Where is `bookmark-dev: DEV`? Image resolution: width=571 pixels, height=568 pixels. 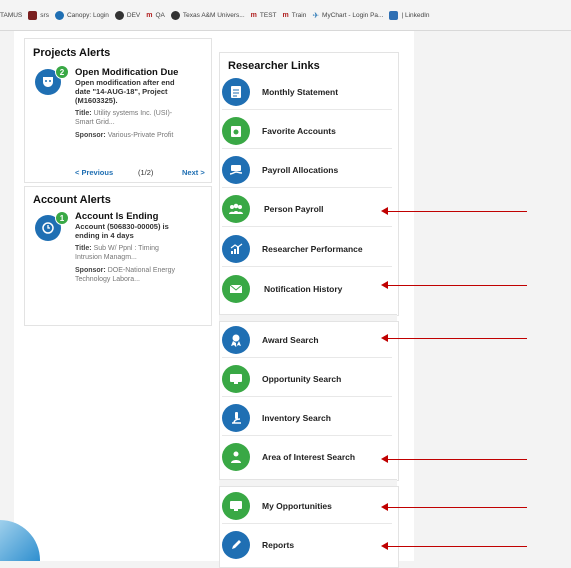
bookmark-dev: DEV is located at coordinates (127, 15).